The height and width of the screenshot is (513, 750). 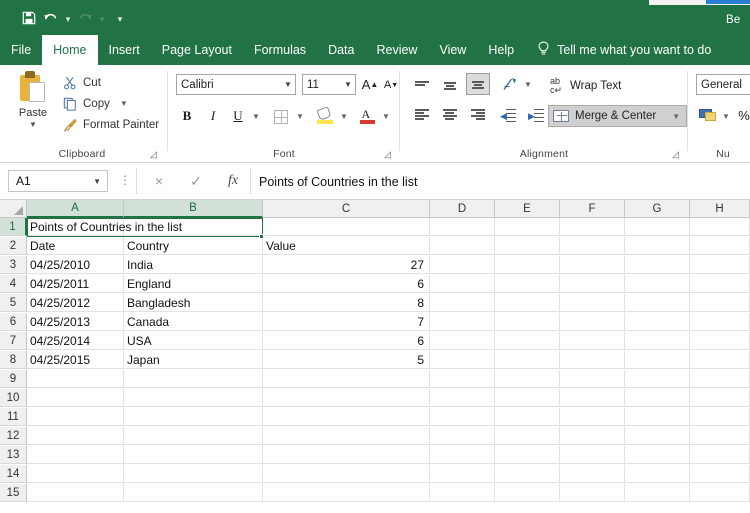 I want to click on column-header-a: A, so click(x=75, y=209).